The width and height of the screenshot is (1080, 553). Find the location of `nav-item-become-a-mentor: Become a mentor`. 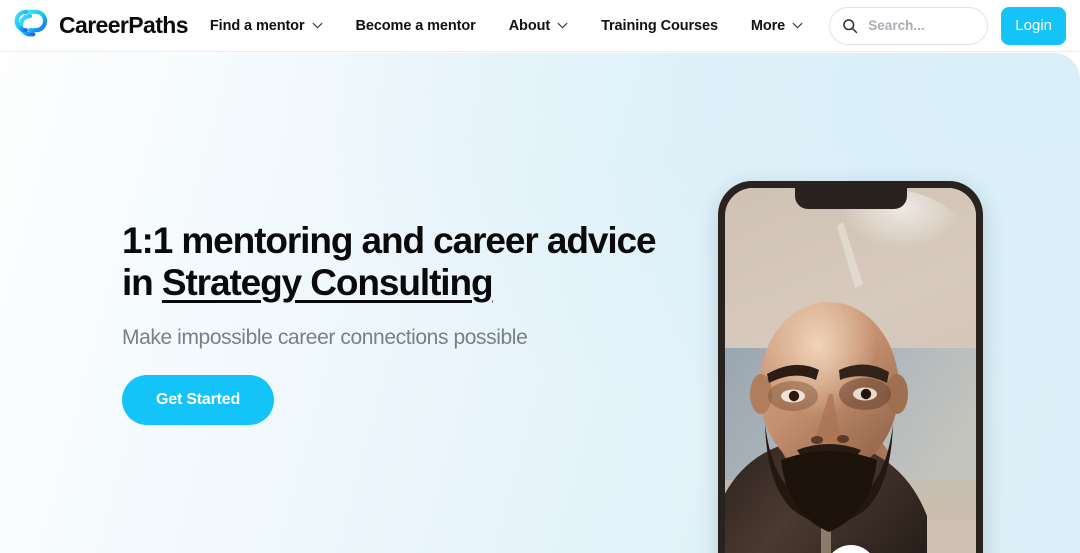

nav-item-become-a-mentor: Become a mentor is located at coordinates (416, 26).